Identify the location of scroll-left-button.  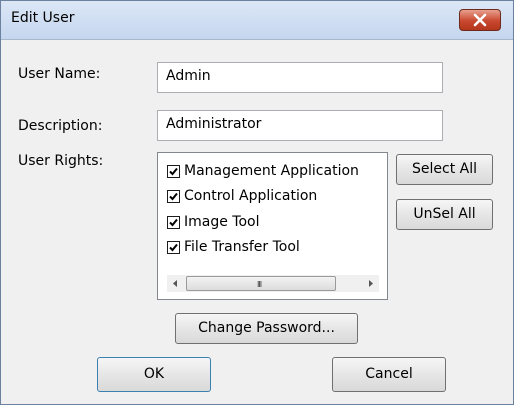
(175, 283).